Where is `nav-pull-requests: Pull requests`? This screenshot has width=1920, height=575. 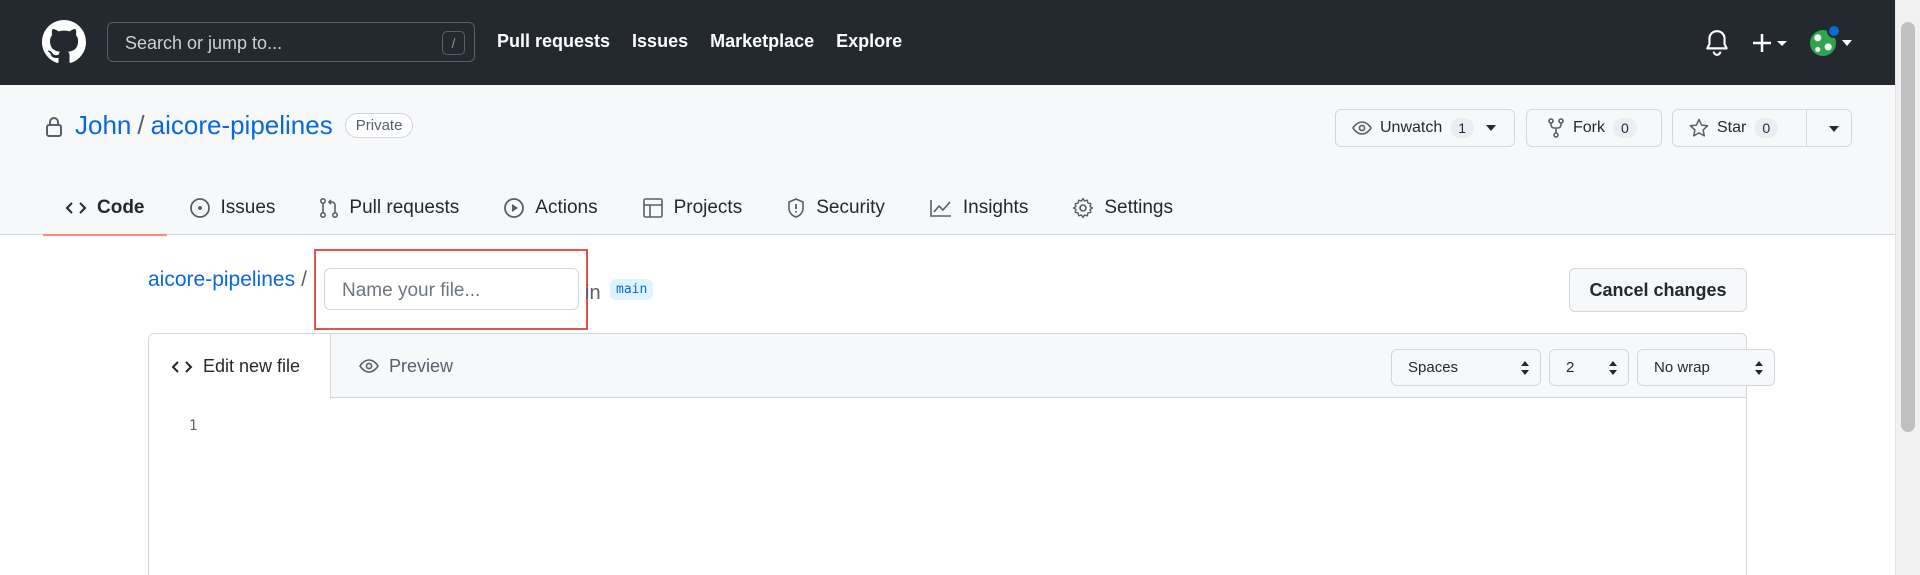 nav-pull-requests: Pull requests is located at coordinates (553, 41).